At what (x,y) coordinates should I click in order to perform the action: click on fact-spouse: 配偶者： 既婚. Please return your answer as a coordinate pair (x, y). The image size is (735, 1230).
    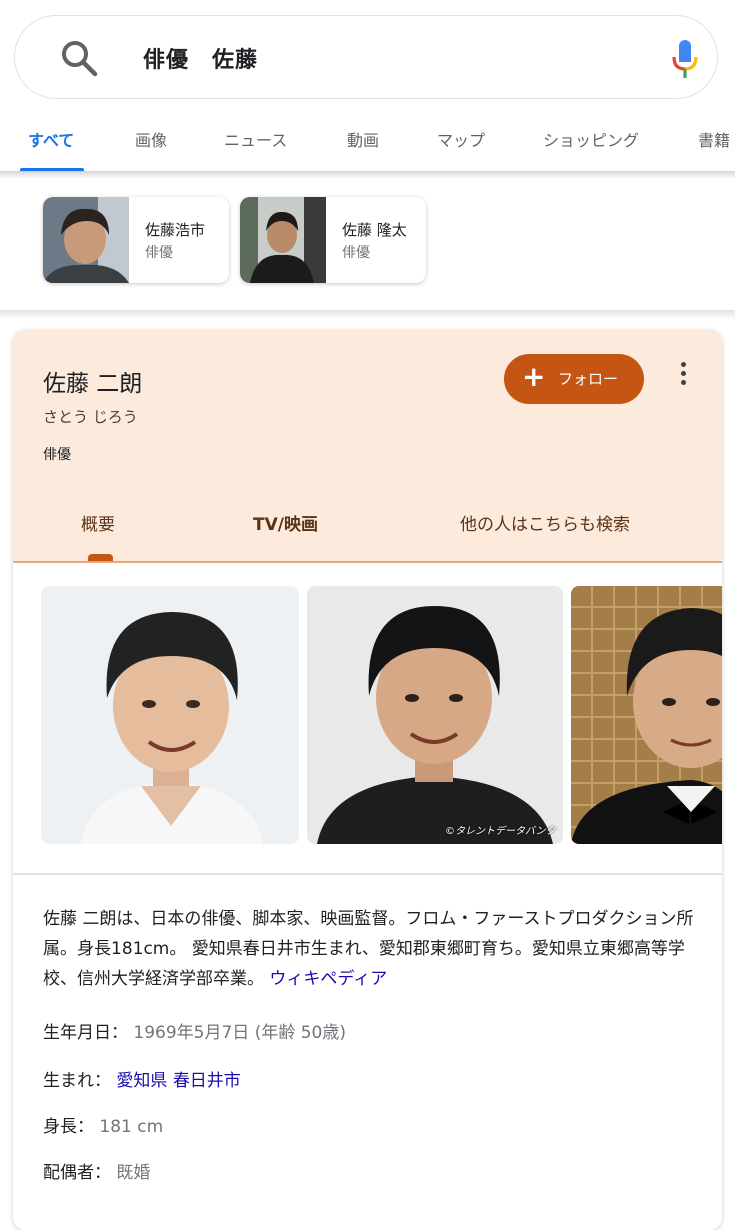
    Looking at the image, I should click on (96, 1170).